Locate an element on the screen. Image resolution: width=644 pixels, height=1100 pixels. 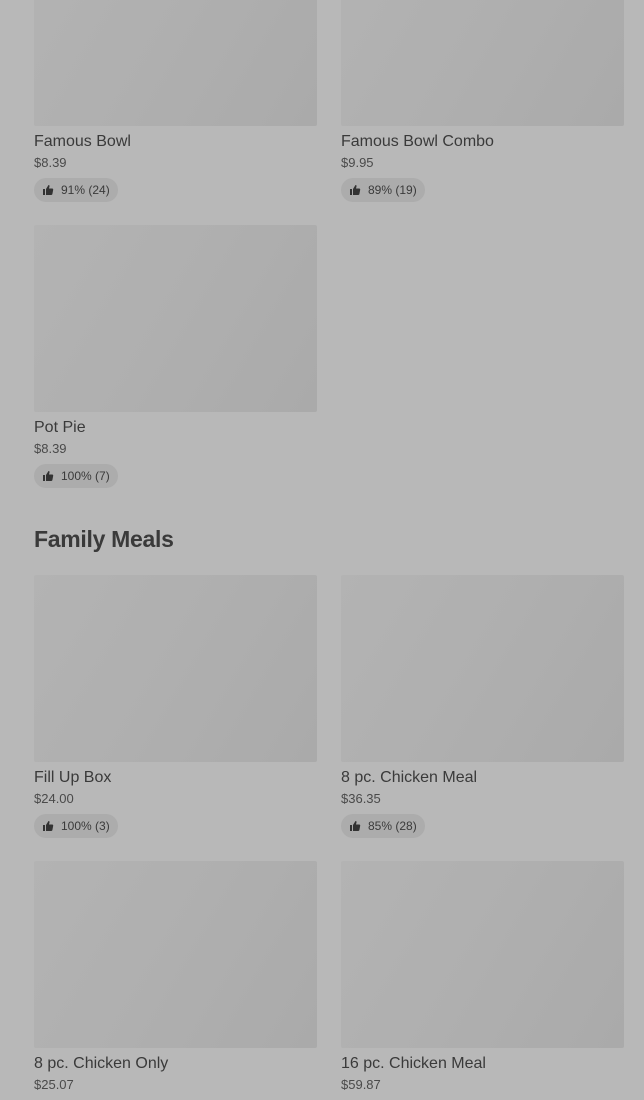
menu-item-card: 8 pc. Chicken Meal $36.35 85% (28) is located at coordinates (482, 706).